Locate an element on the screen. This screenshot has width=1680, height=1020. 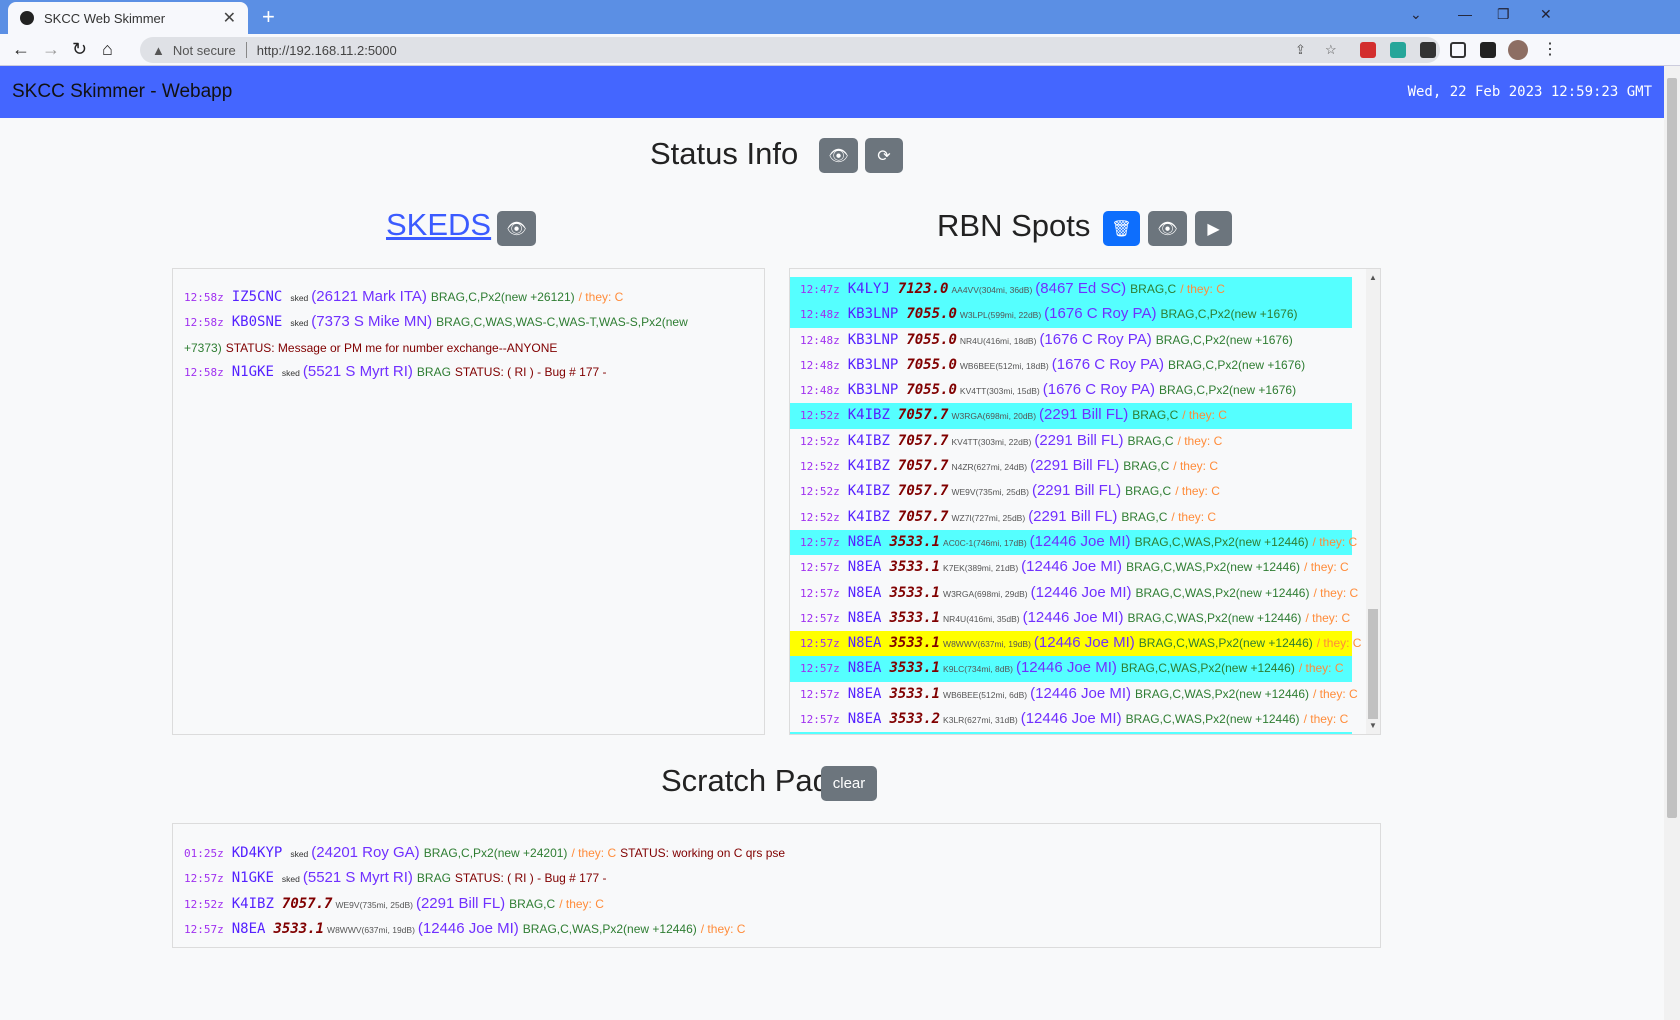
time: 12:52z is located at coordinates (820, 517).